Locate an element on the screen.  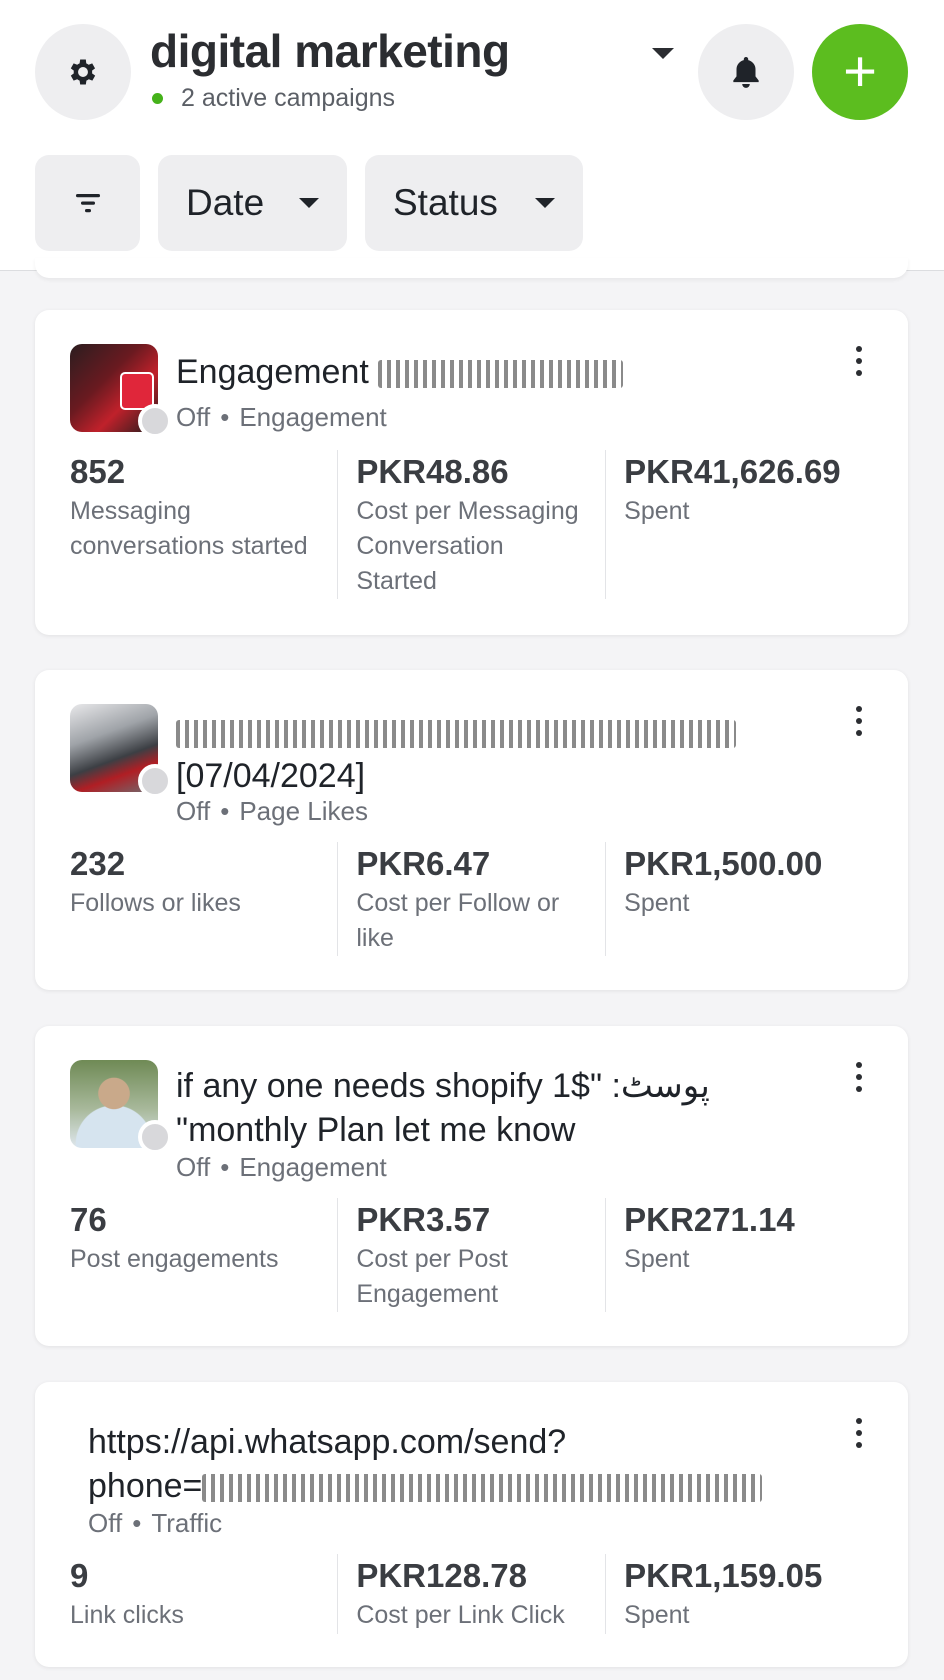
metric-spent: PKR41,626.69 Spent is located at coordinates (739, 524).